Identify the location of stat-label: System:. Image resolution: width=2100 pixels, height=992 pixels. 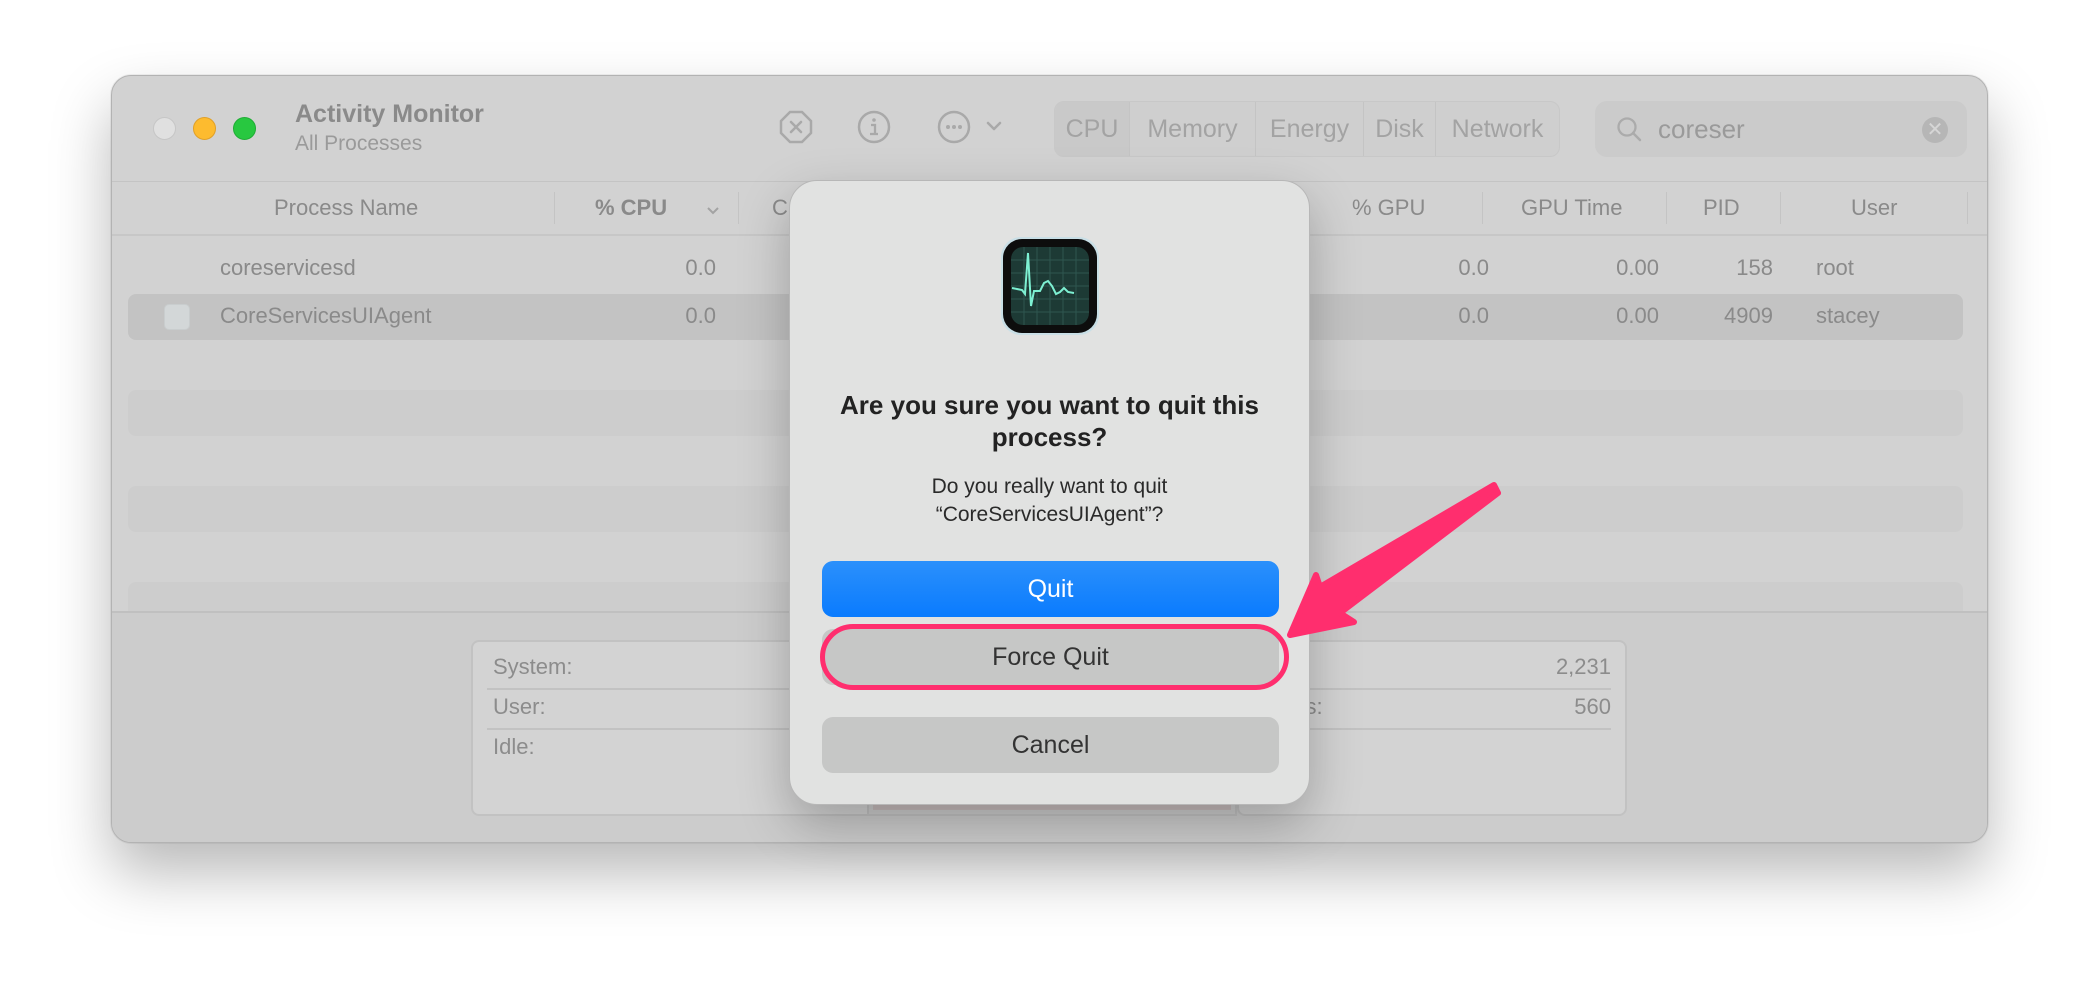
(533, 666).